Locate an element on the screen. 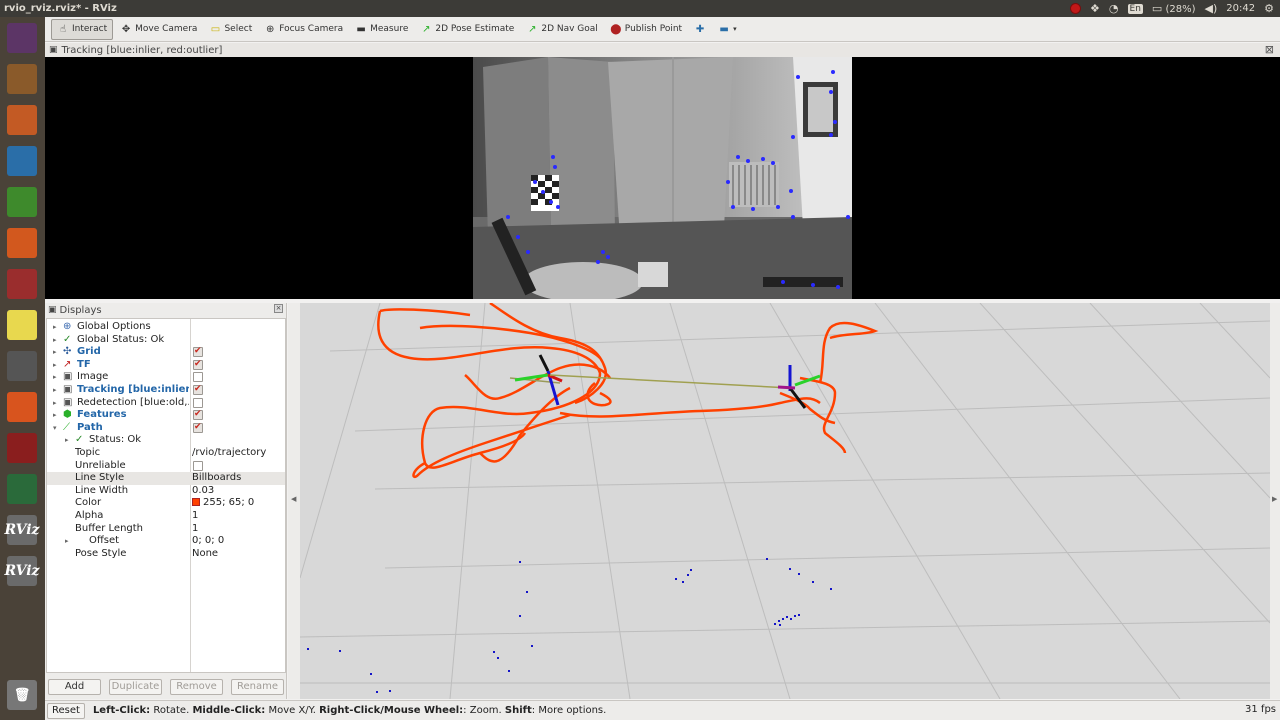  add-button: Add is located at coordinates (74, 687).